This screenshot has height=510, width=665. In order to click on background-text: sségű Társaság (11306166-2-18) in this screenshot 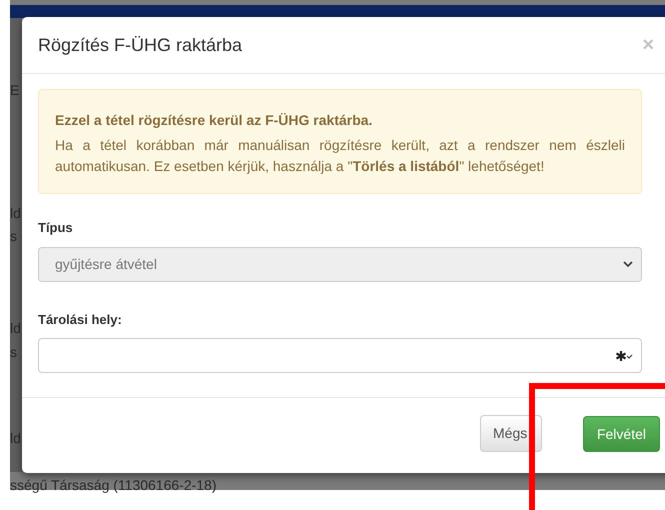, I will do `click(113, 485)`.